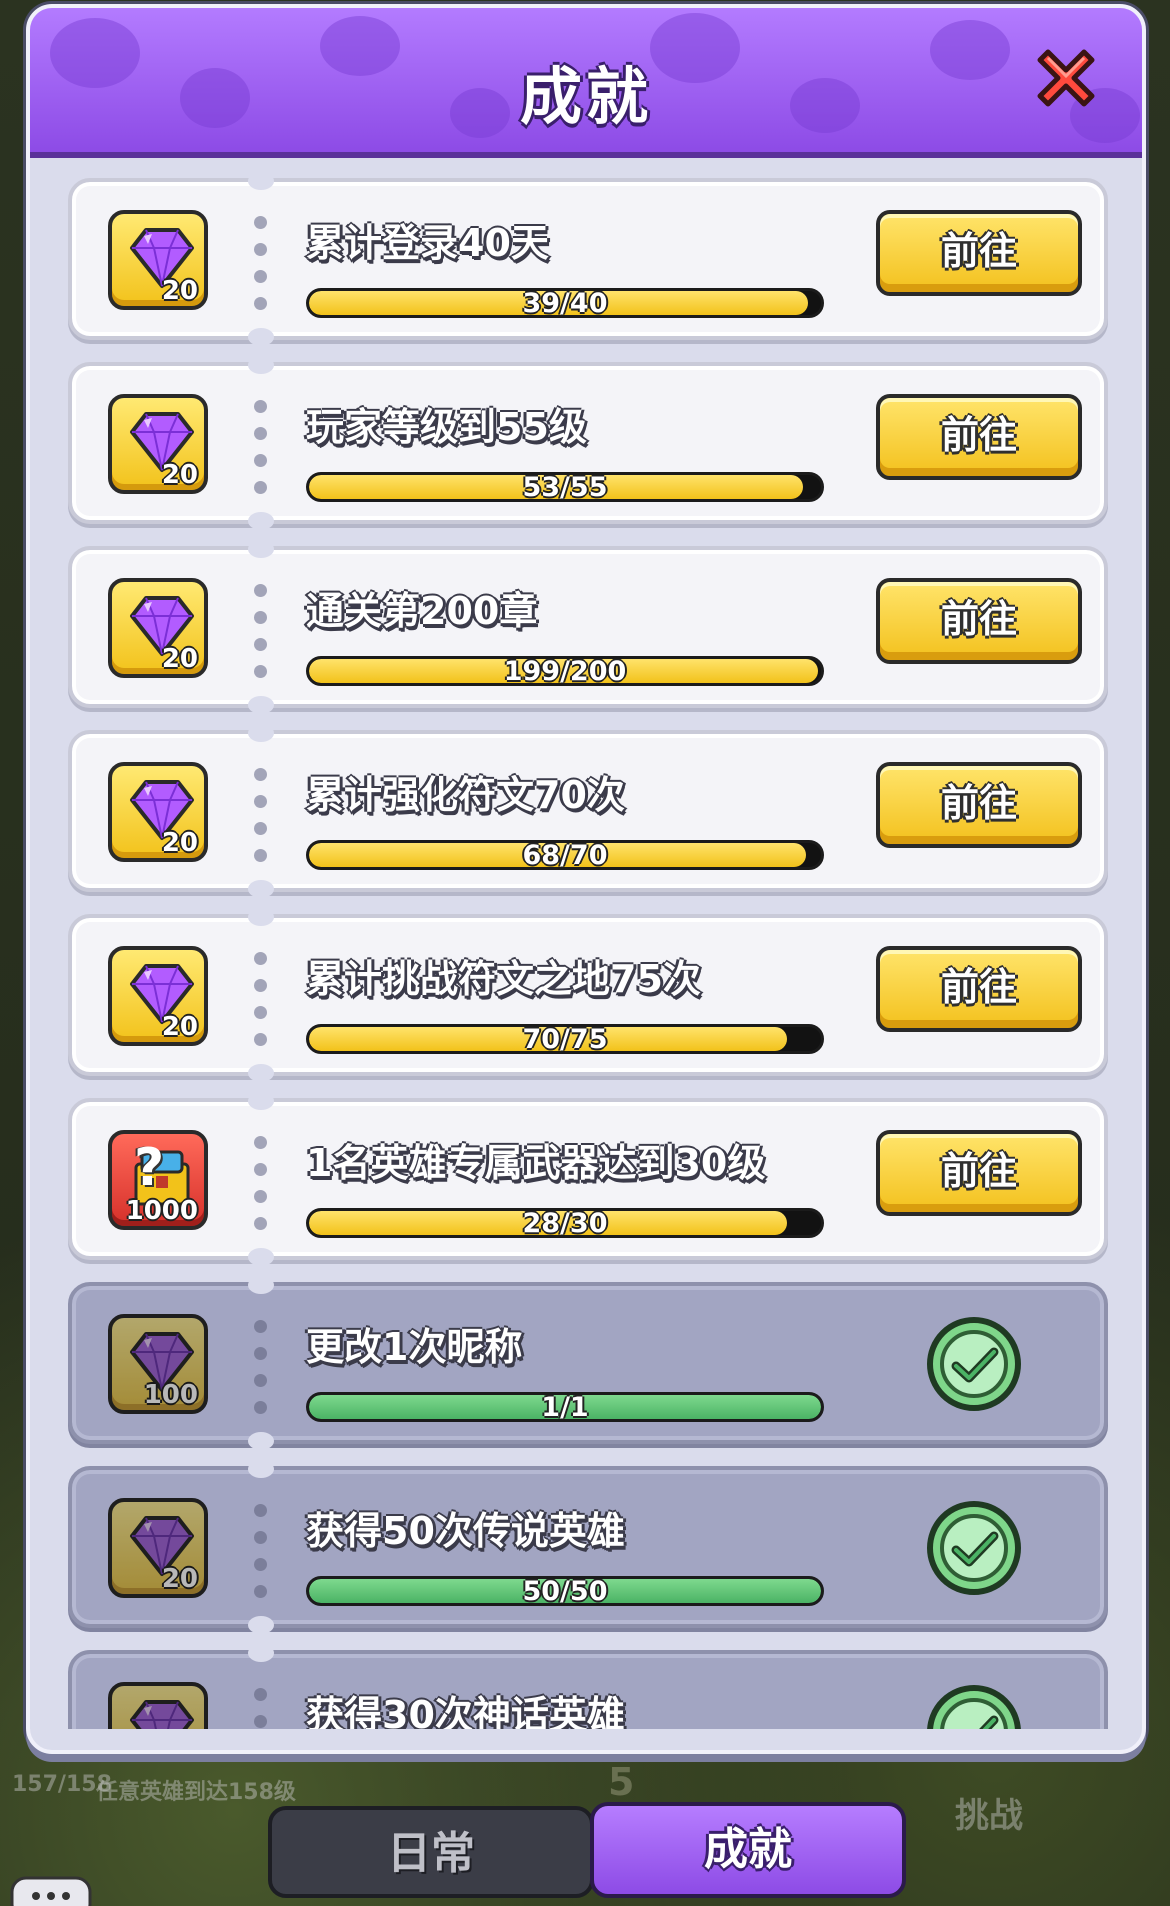 This screenshot has width=1170, height=1906. I want to click on progress-label: 39/40, so click(565, 303).